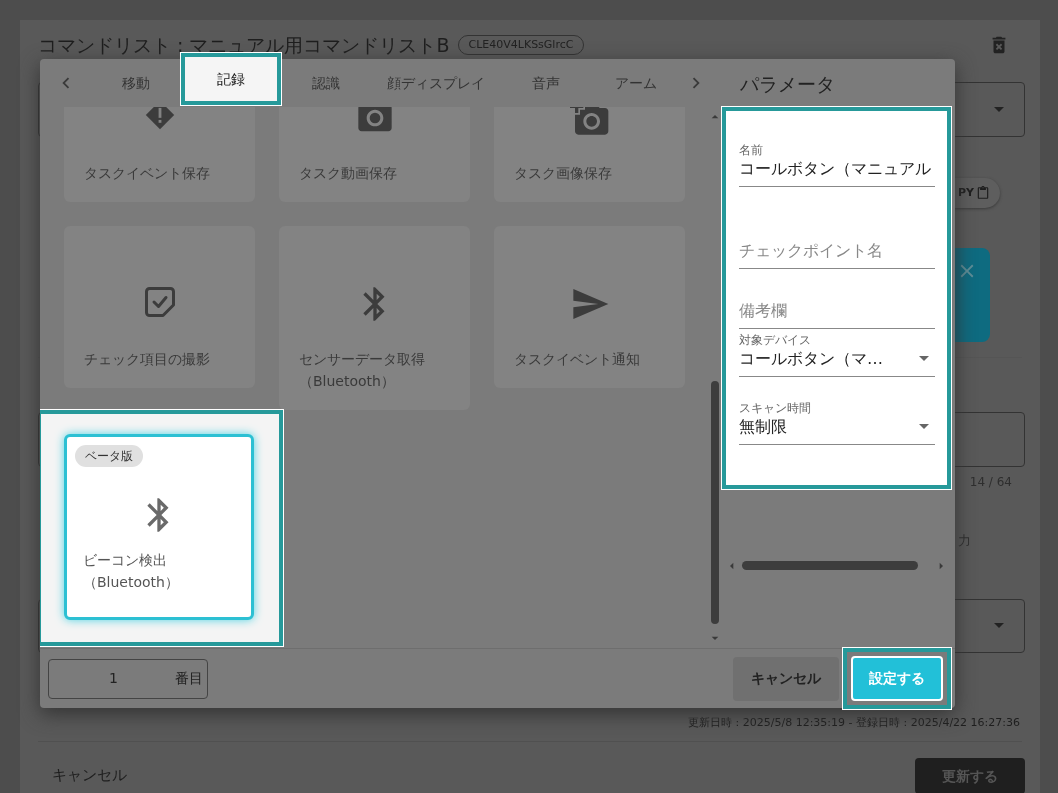 The width and height of the screenshot is (1058, 793). What do you see at coordinates (589, 307) in the screenshot?
I see `command-card: タスクイベント通知` at bounding box center [589, 307].